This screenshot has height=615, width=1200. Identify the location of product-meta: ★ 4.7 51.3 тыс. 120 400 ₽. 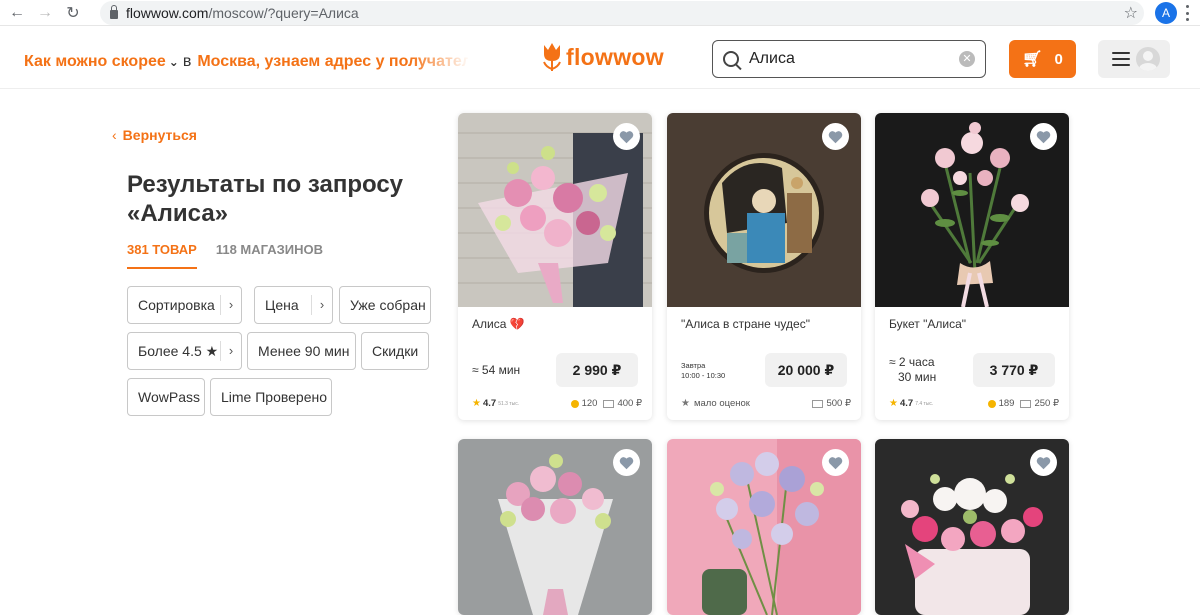
(557, 403).